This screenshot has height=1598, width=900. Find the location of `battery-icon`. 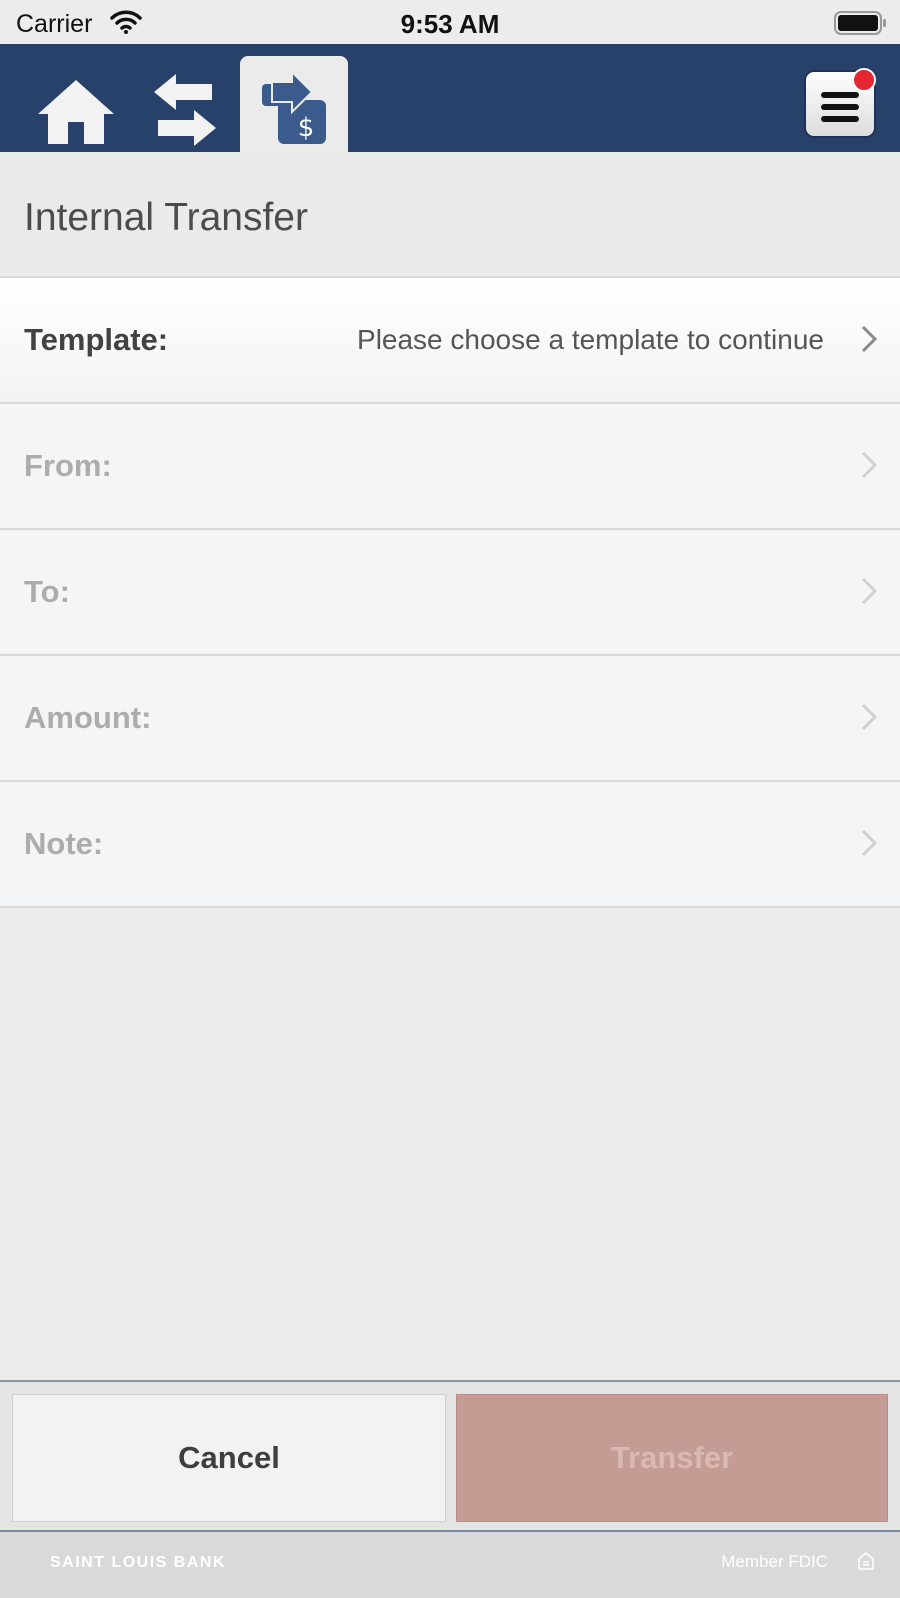

battery-icon is located at coordinates (861, 25).